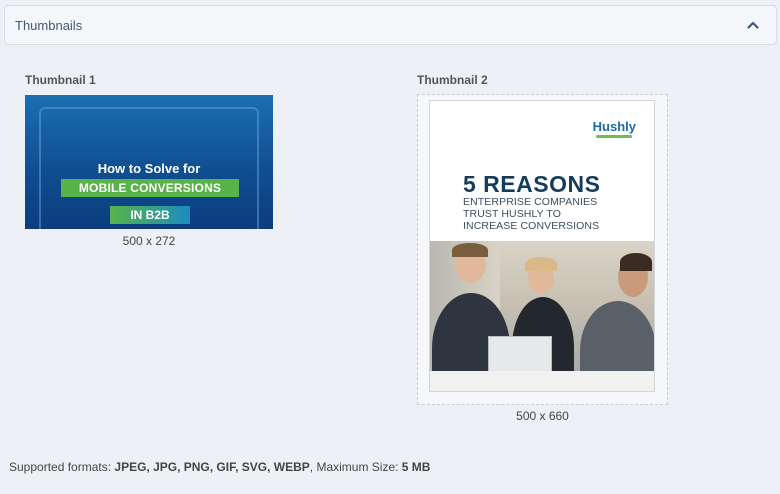 The image size is (780, 494). I want to click on image-text-band: IN B2B, so click(150, 215).